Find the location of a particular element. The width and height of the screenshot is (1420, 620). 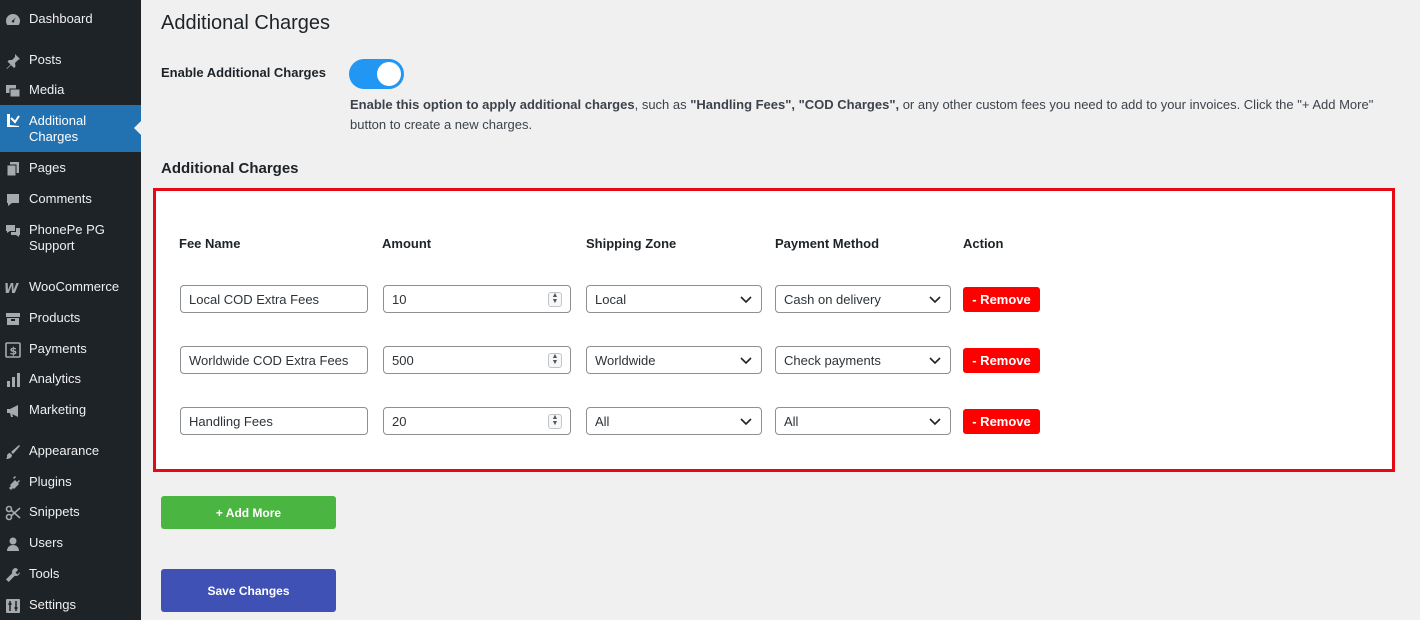

sidebar-item-label: Products is located at coordinates (55, 317).